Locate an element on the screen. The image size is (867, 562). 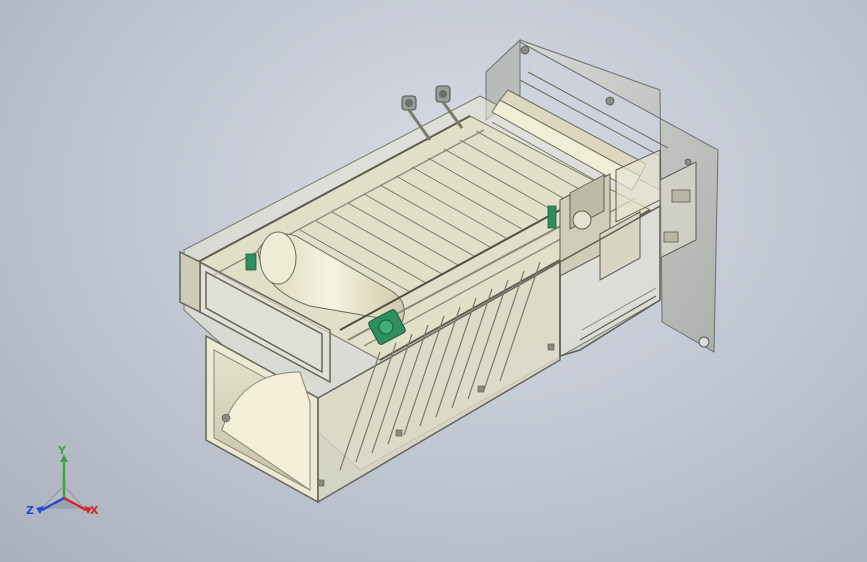
z-axis-label: Z is located at coordinates (30, 510).